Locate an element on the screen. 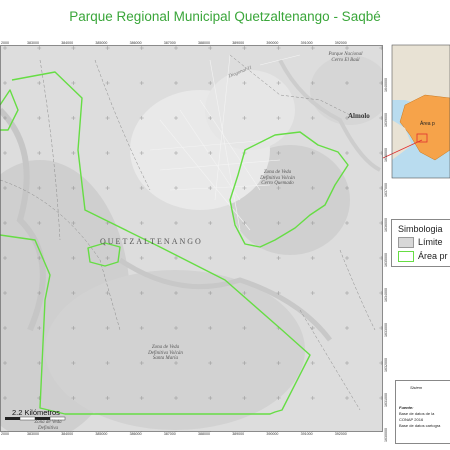 The width and height of the screenshot is (450, 450). city-label-quetzaltenango: QUETZALTENANGO is located at coordinates (151, 241).